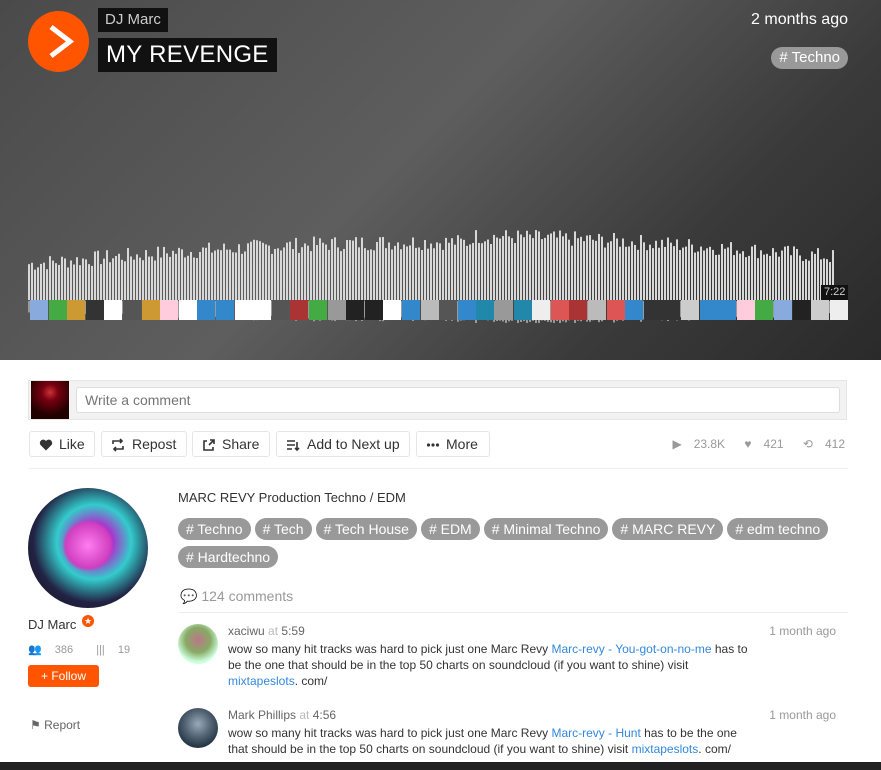  Describe the element at coordinates (63, 676) in the screenshot. I see `follow-button: + Follow` at that location.